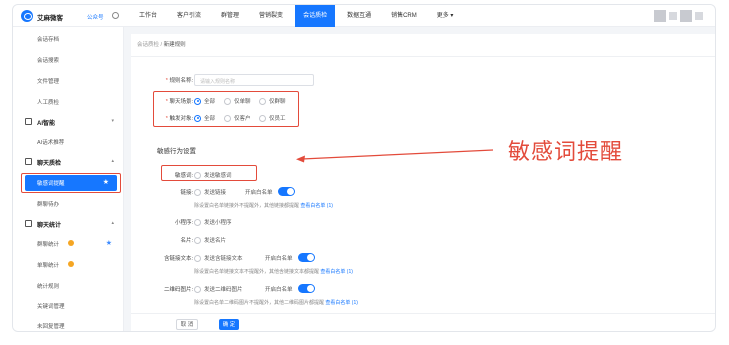 The width and height of the screenshot is (729, 345). I want to click on theme-toggle-icon, so click(115, 15).